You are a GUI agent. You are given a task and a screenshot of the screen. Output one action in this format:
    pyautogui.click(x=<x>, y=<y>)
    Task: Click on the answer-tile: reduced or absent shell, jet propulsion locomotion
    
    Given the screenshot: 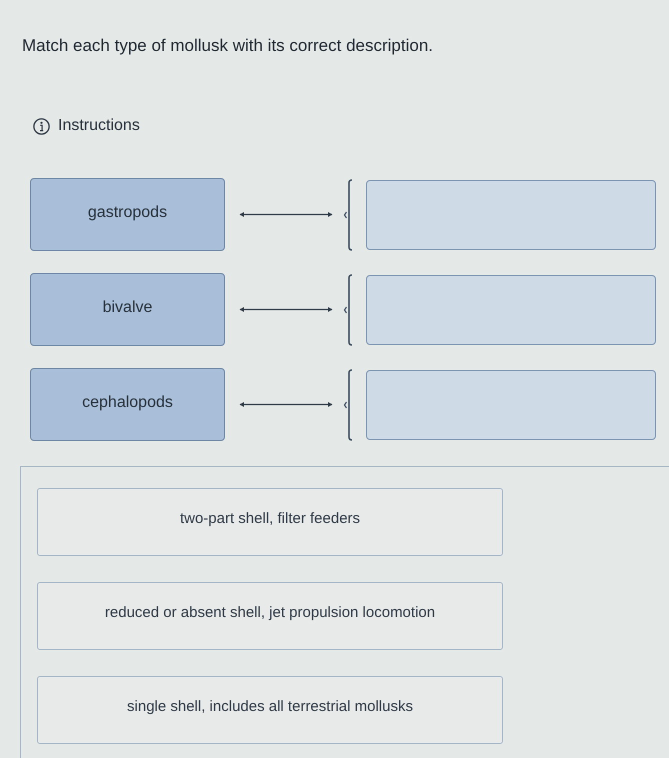 What is the action you would take?
    pyautogui.click(x=270, y=616)
    